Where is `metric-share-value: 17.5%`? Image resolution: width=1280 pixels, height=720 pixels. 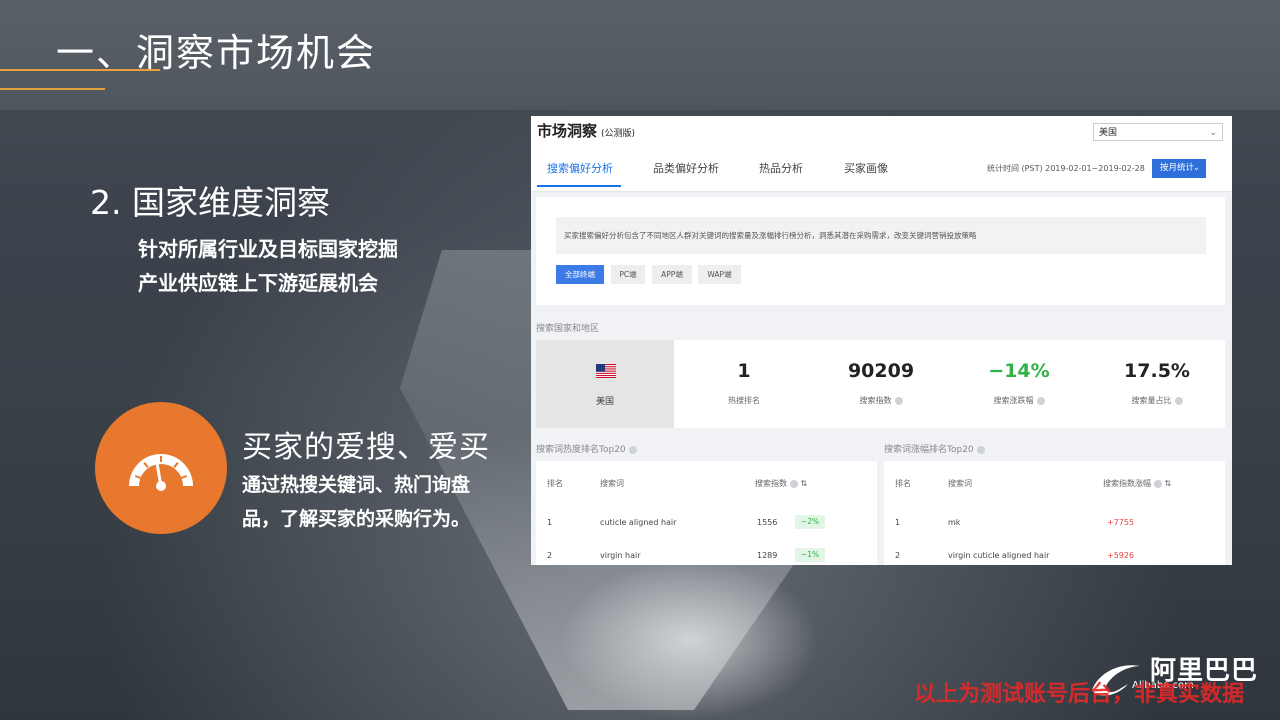 metric-share-value: 17.5% is located at coordinates (1157, 371).